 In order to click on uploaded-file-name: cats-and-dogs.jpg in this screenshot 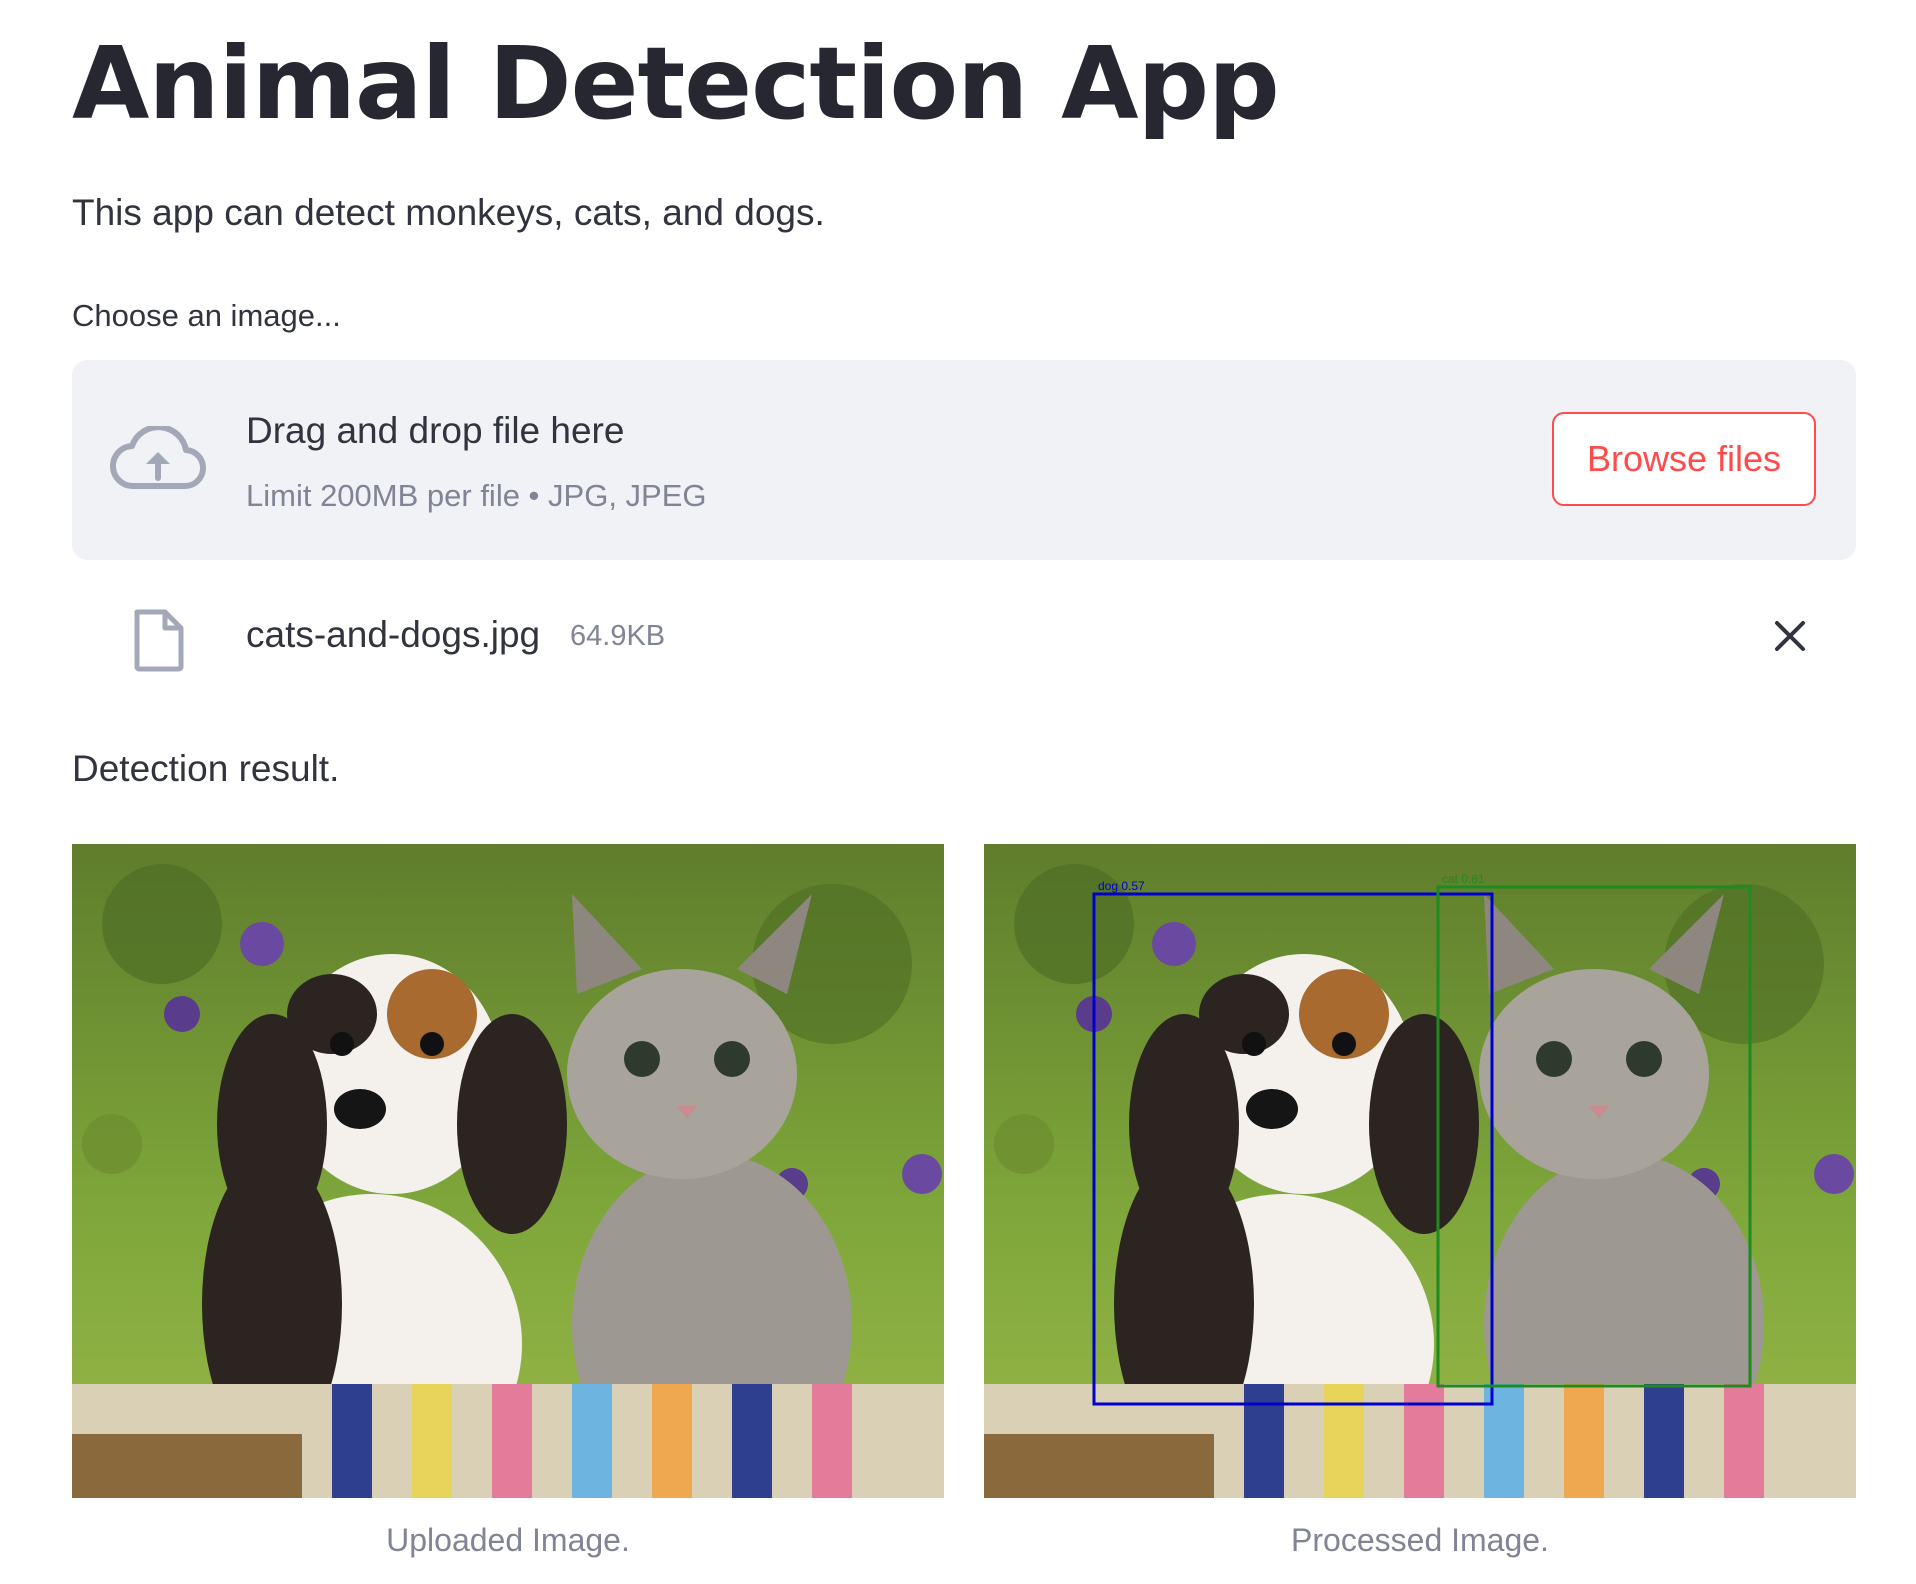, I will do `click(393, 634)`.